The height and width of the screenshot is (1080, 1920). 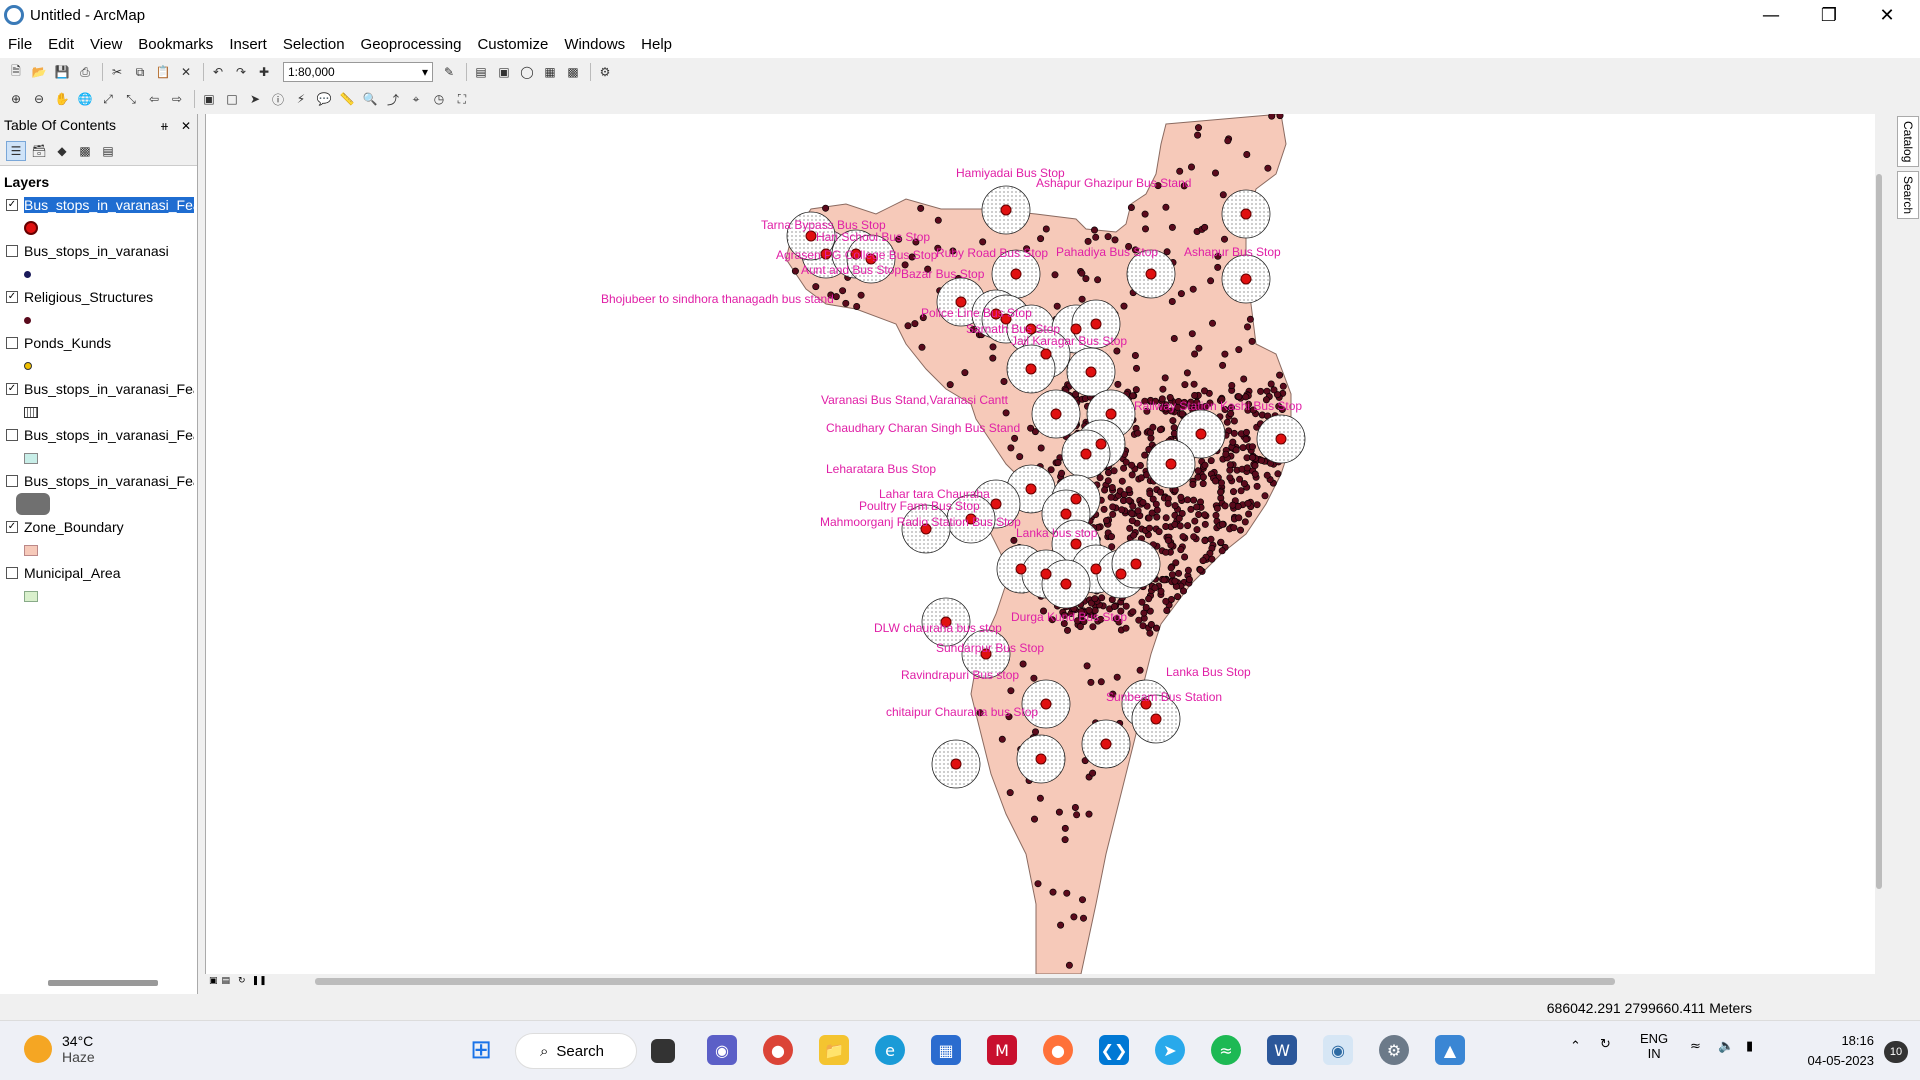 What do you see at coordinates (140, 72) in the screenshot?
I see `copy-icon: ⧉` at bounding box center [140, 72].